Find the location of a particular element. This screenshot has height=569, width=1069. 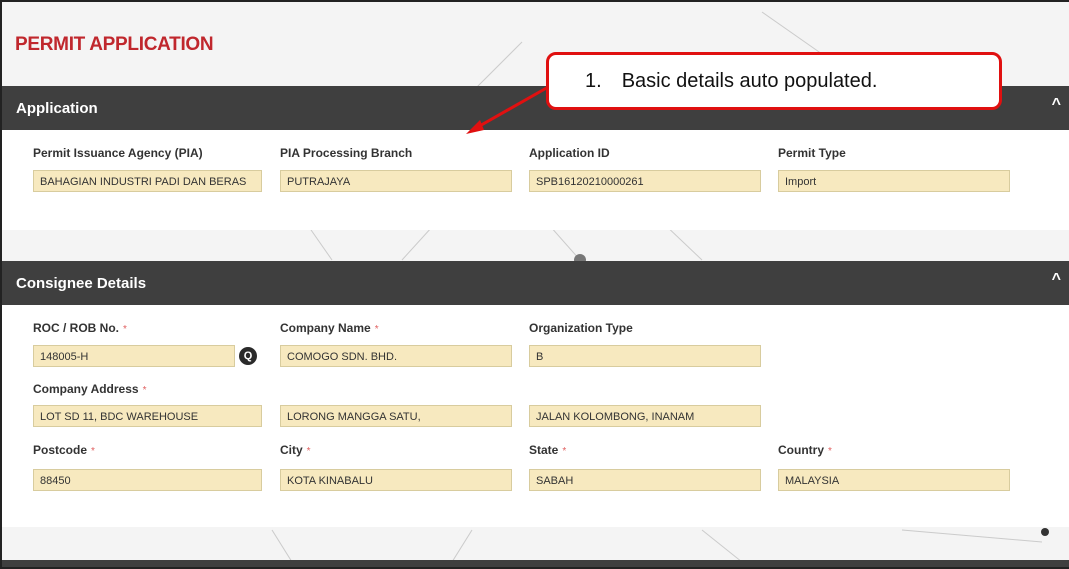

application-id-field: SPB16120210000261 is located at coordinates (645, 181).